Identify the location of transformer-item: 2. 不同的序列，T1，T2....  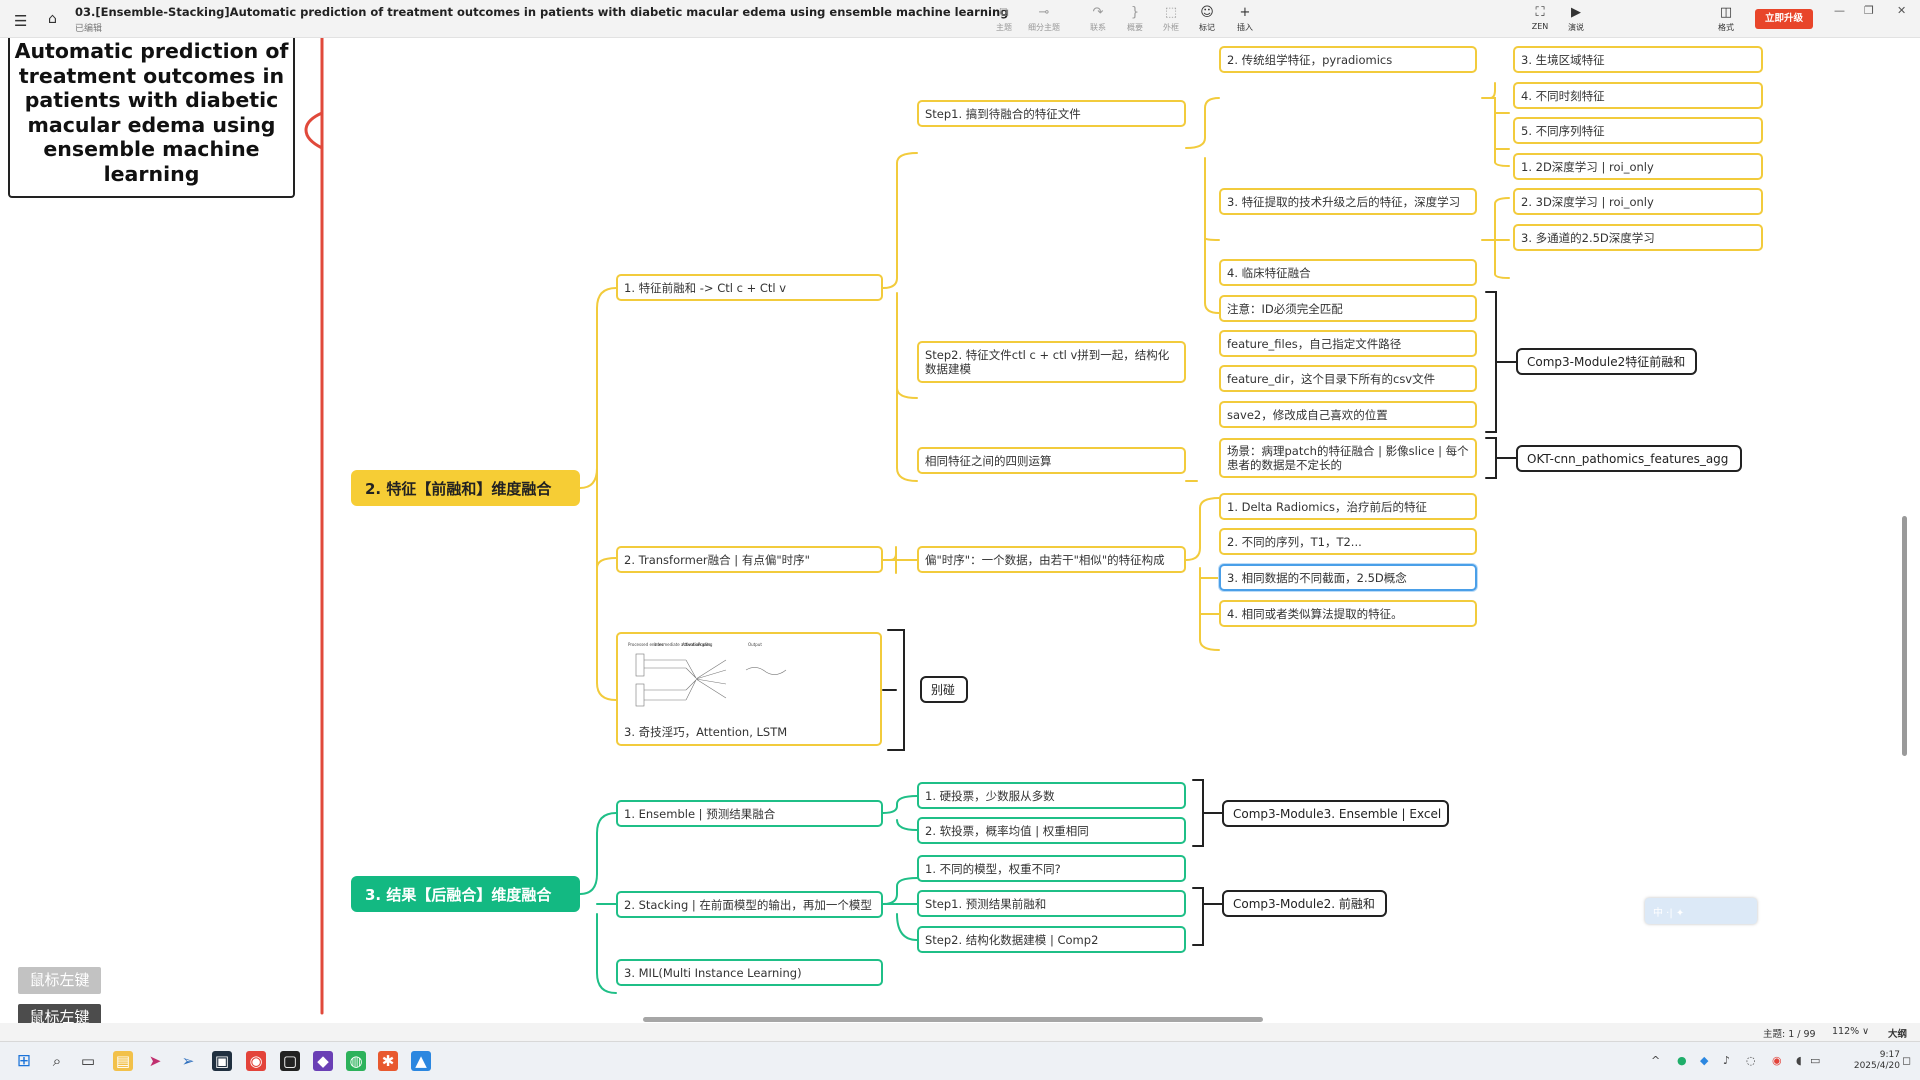
(1348, 541).